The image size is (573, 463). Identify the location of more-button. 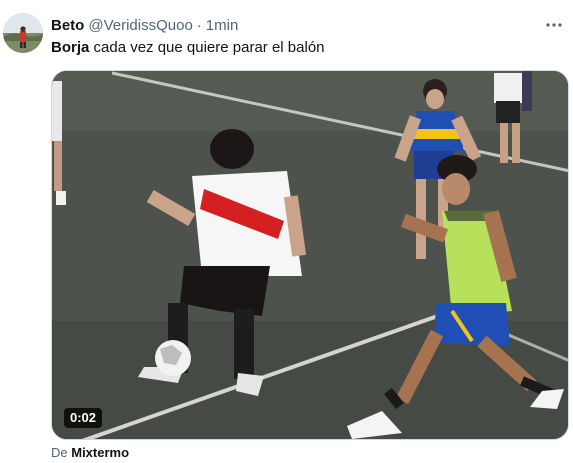
(554, 25).